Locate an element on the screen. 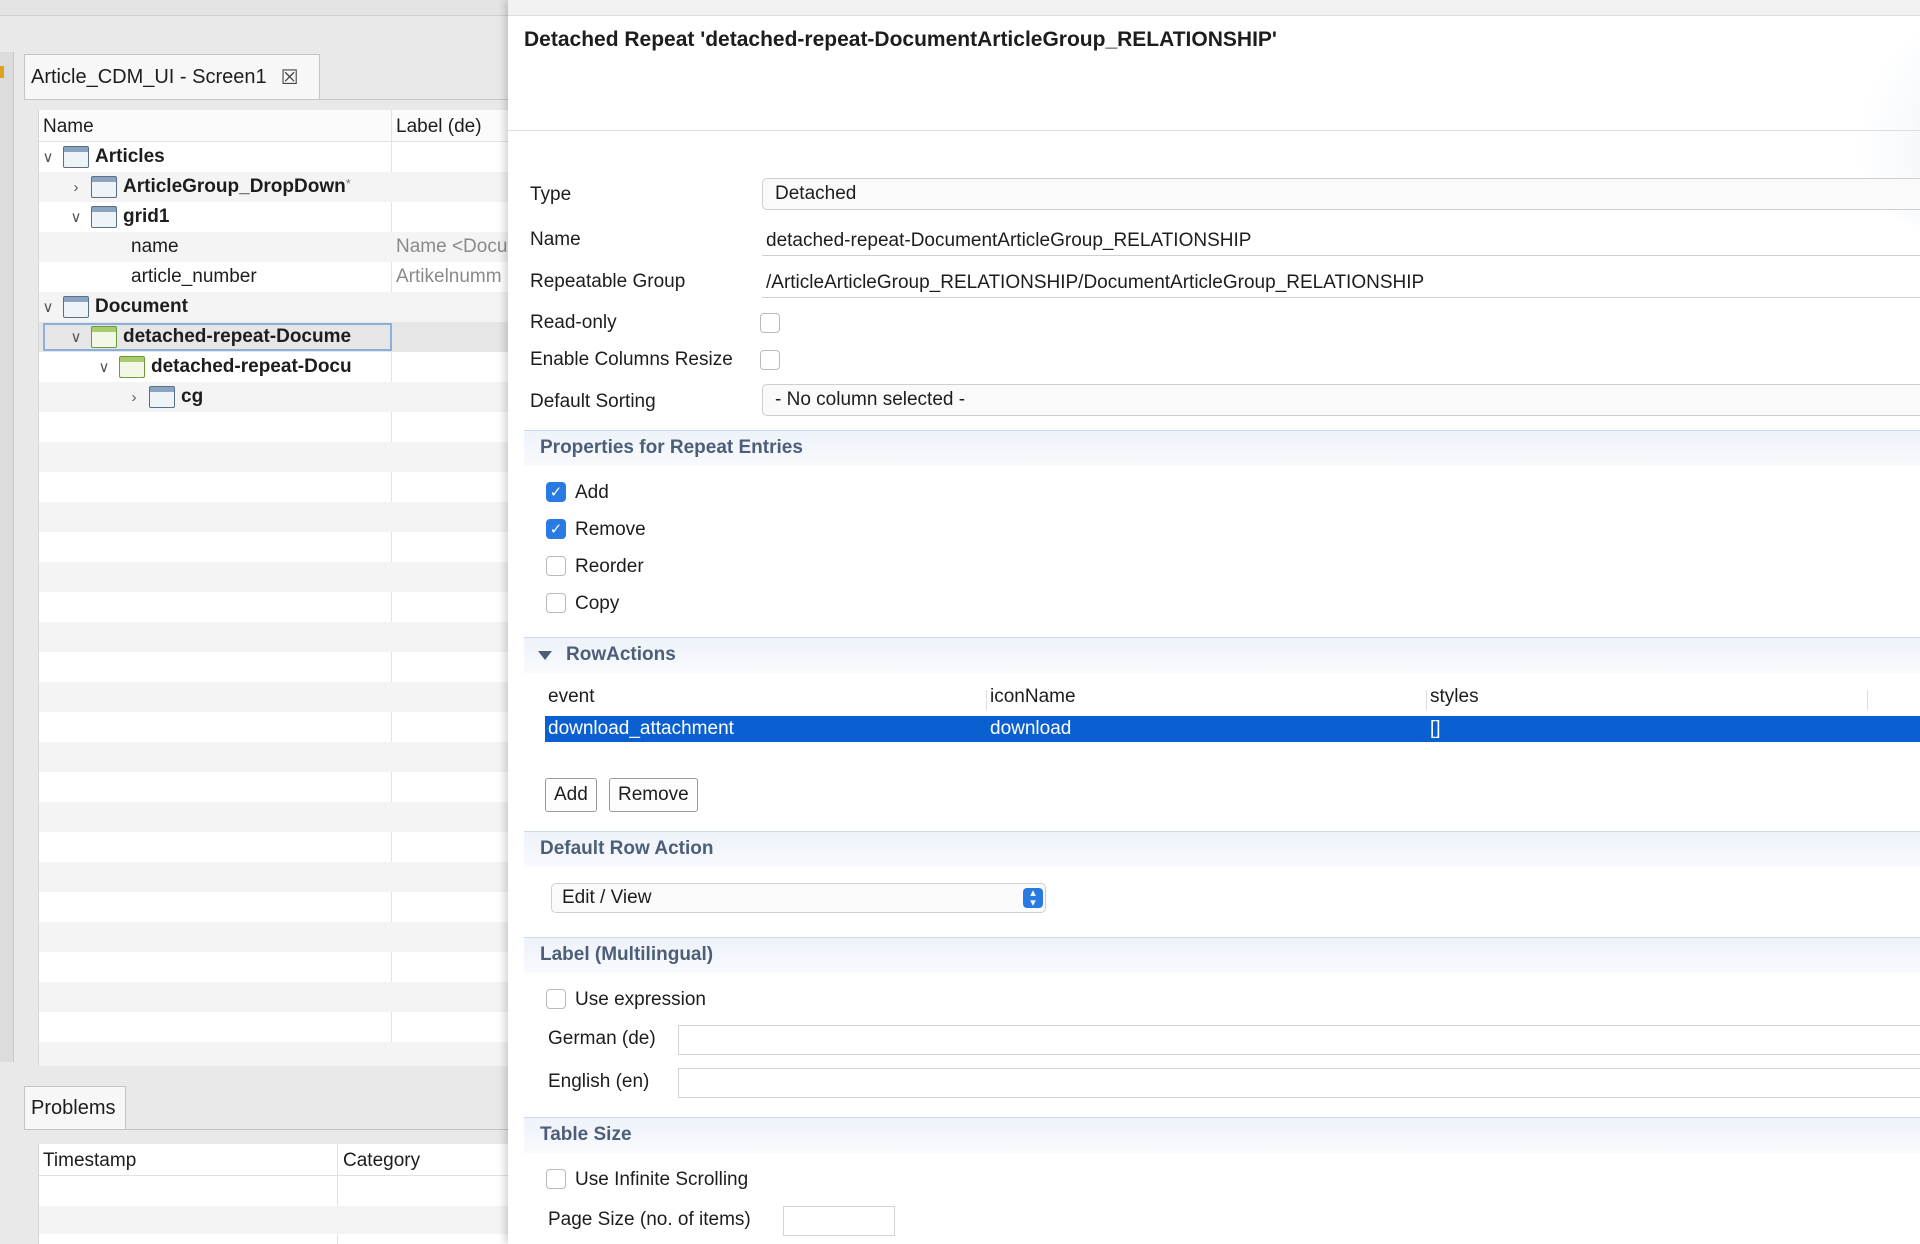 This screenshot has width=1920, height=1244. tree-row-cg: › cg is located at coordinates (273, 397).